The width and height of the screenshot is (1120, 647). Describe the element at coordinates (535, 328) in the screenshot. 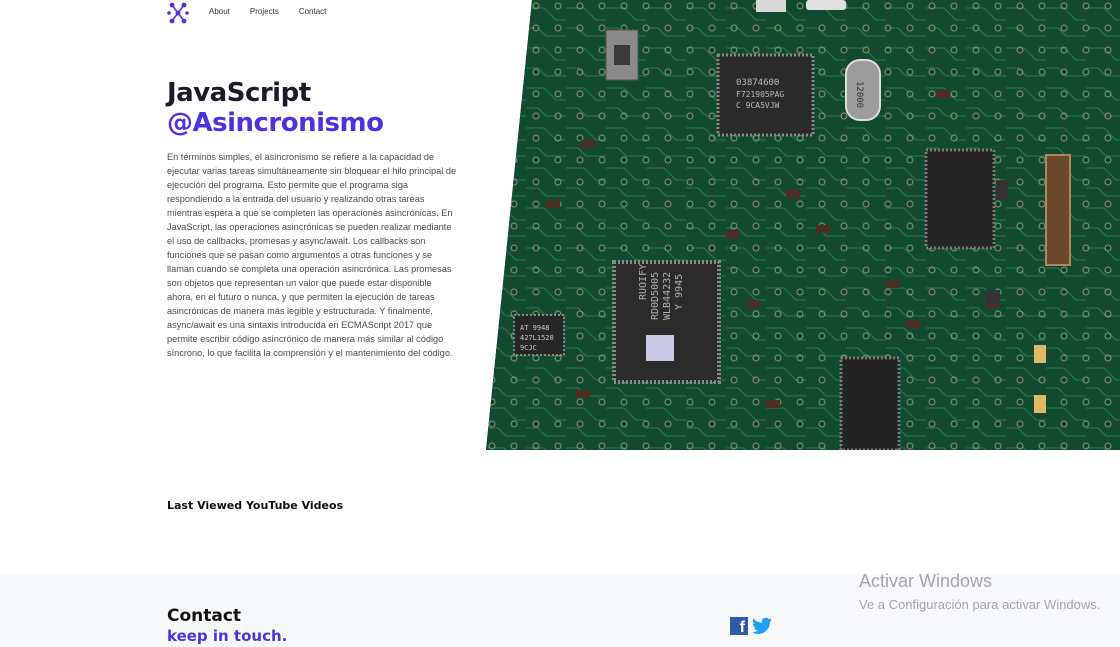

I see `svg-text: AT 9948` at that location.